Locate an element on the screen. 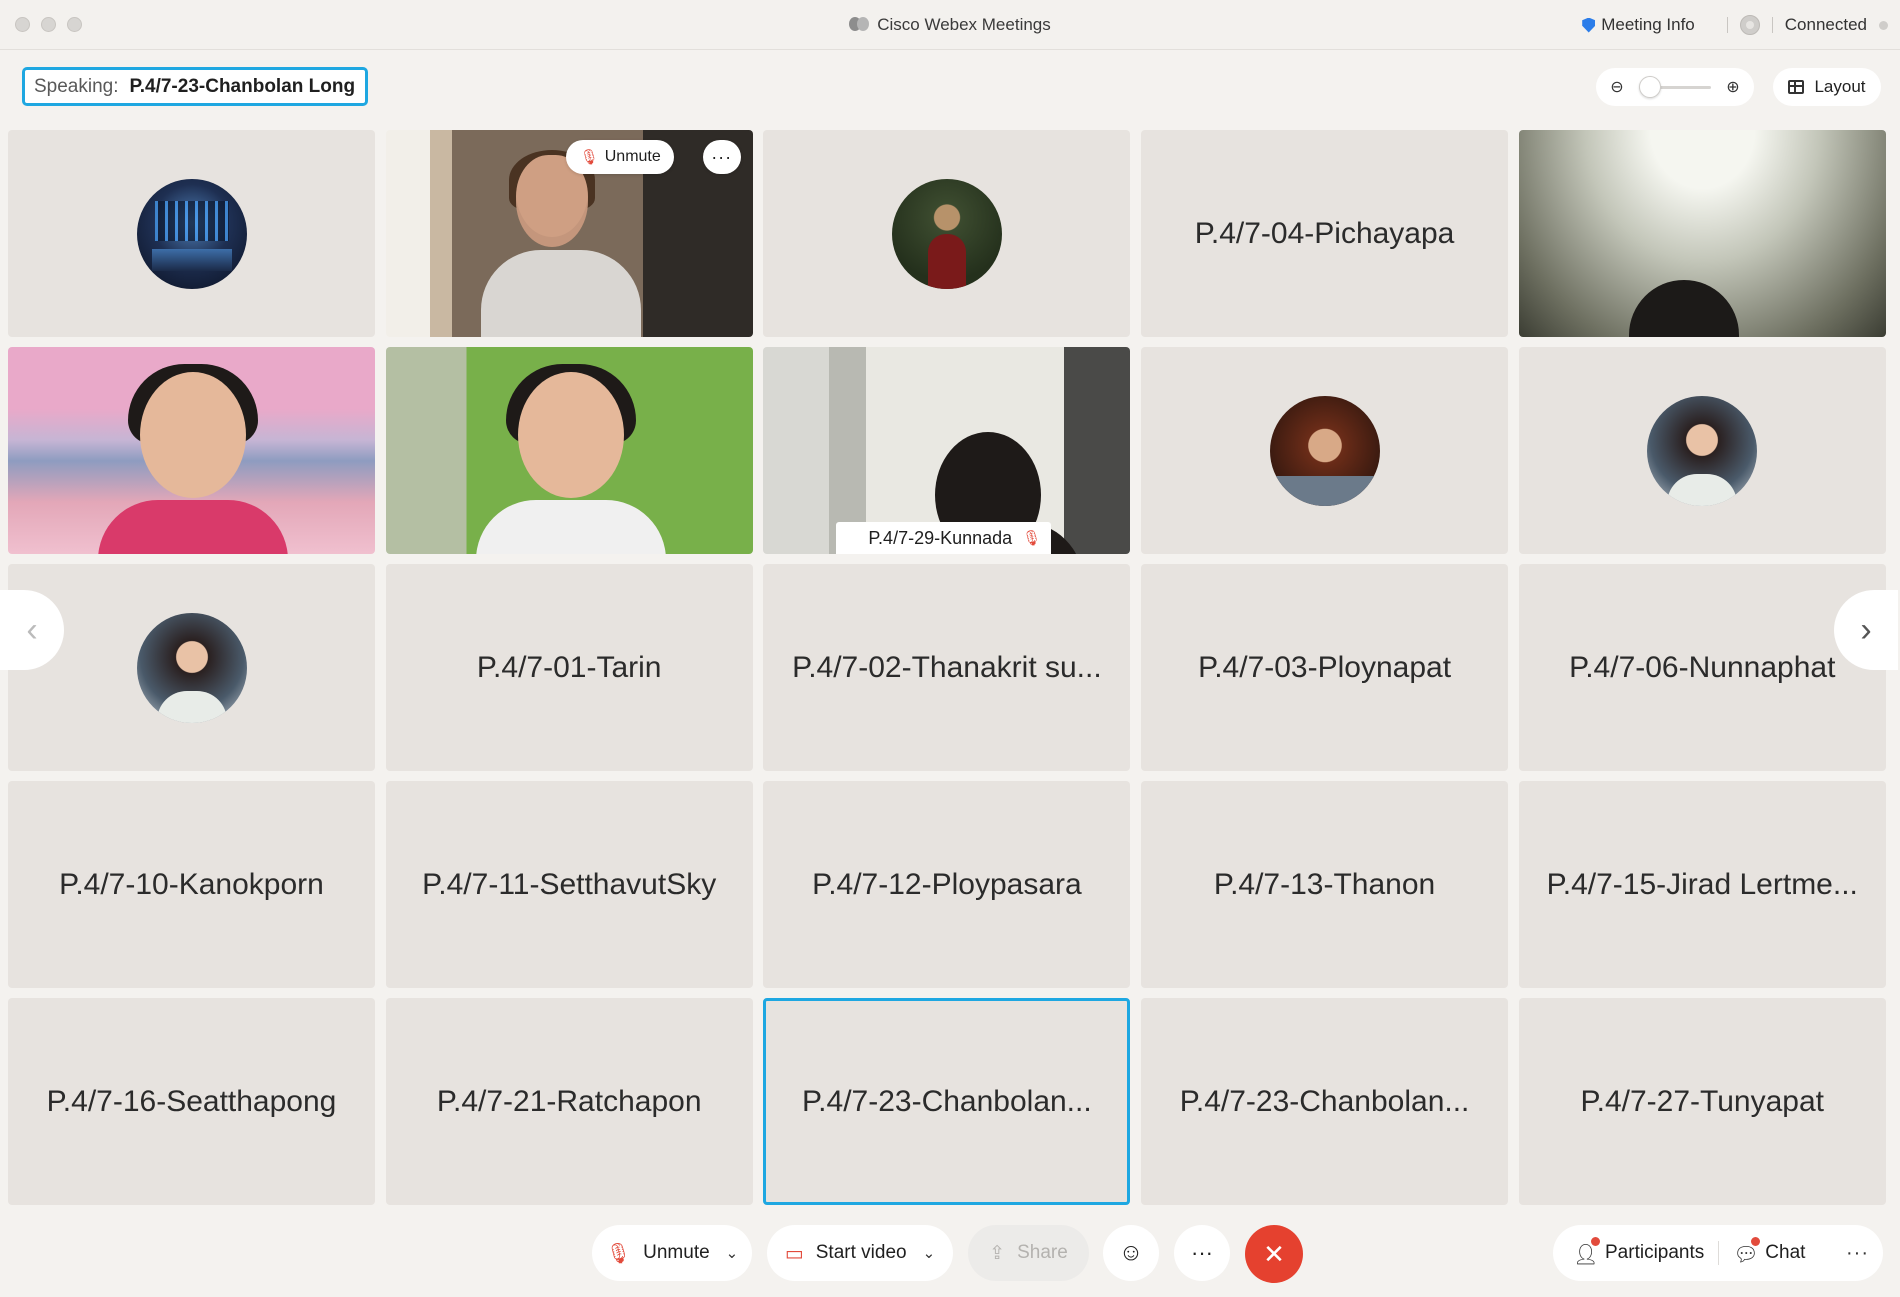  start-video-label: Start video is located at coordinates (861, 1252).